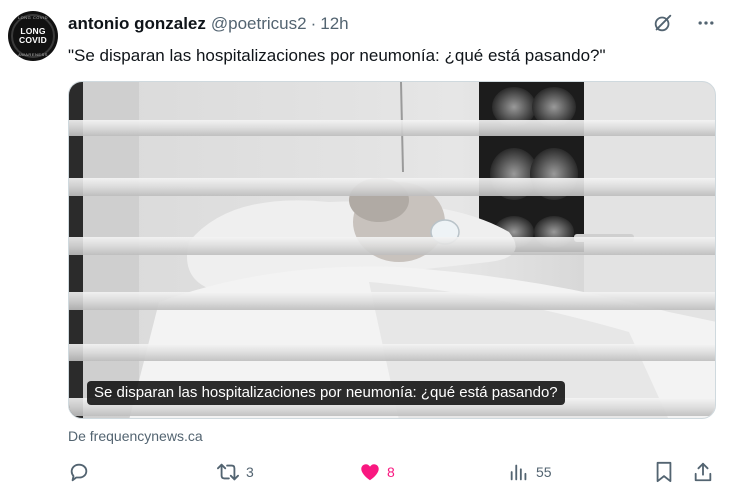 Image resolution: width=730 pixels, height=500 pixels. What do you see at coordinates (519, 472) in the screenshot?
I see `views-icon` at bounding box center [519, 472].